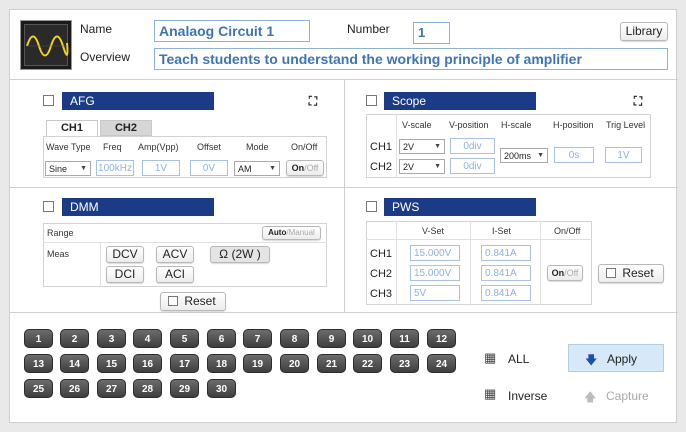  Describe the element at coordinates (125, 274) in the screenshot. I see `dci-button: DCI` at that location.